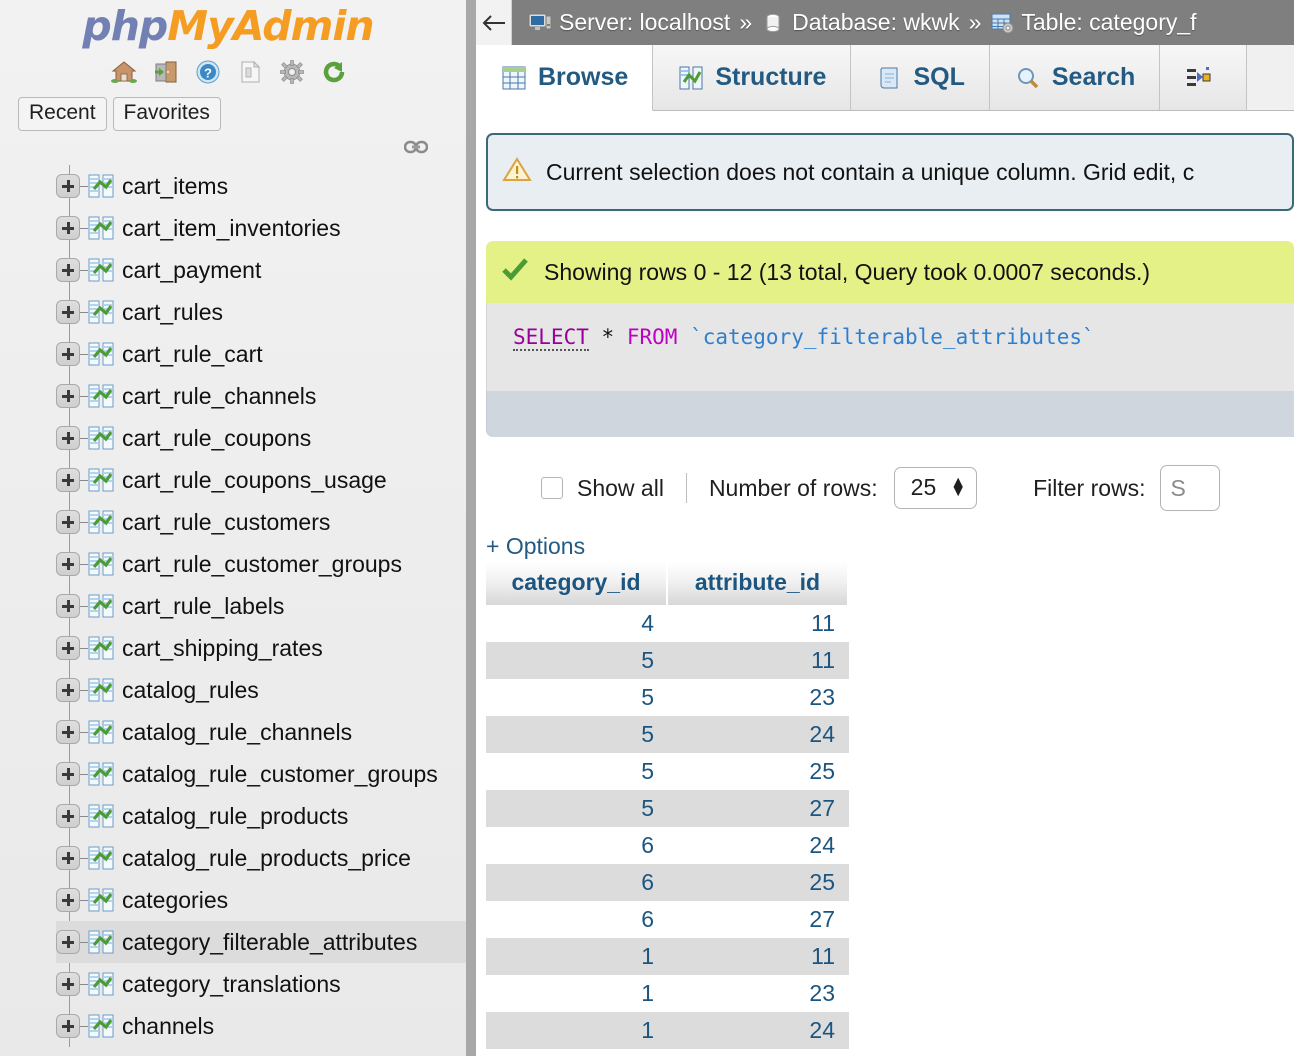 This screenshot has height=1056, width=1294. What do you see at coordinates (583, 77) in the screenshot?
I see `tab-browse-label: Browse` at bounding box center [583, 77].